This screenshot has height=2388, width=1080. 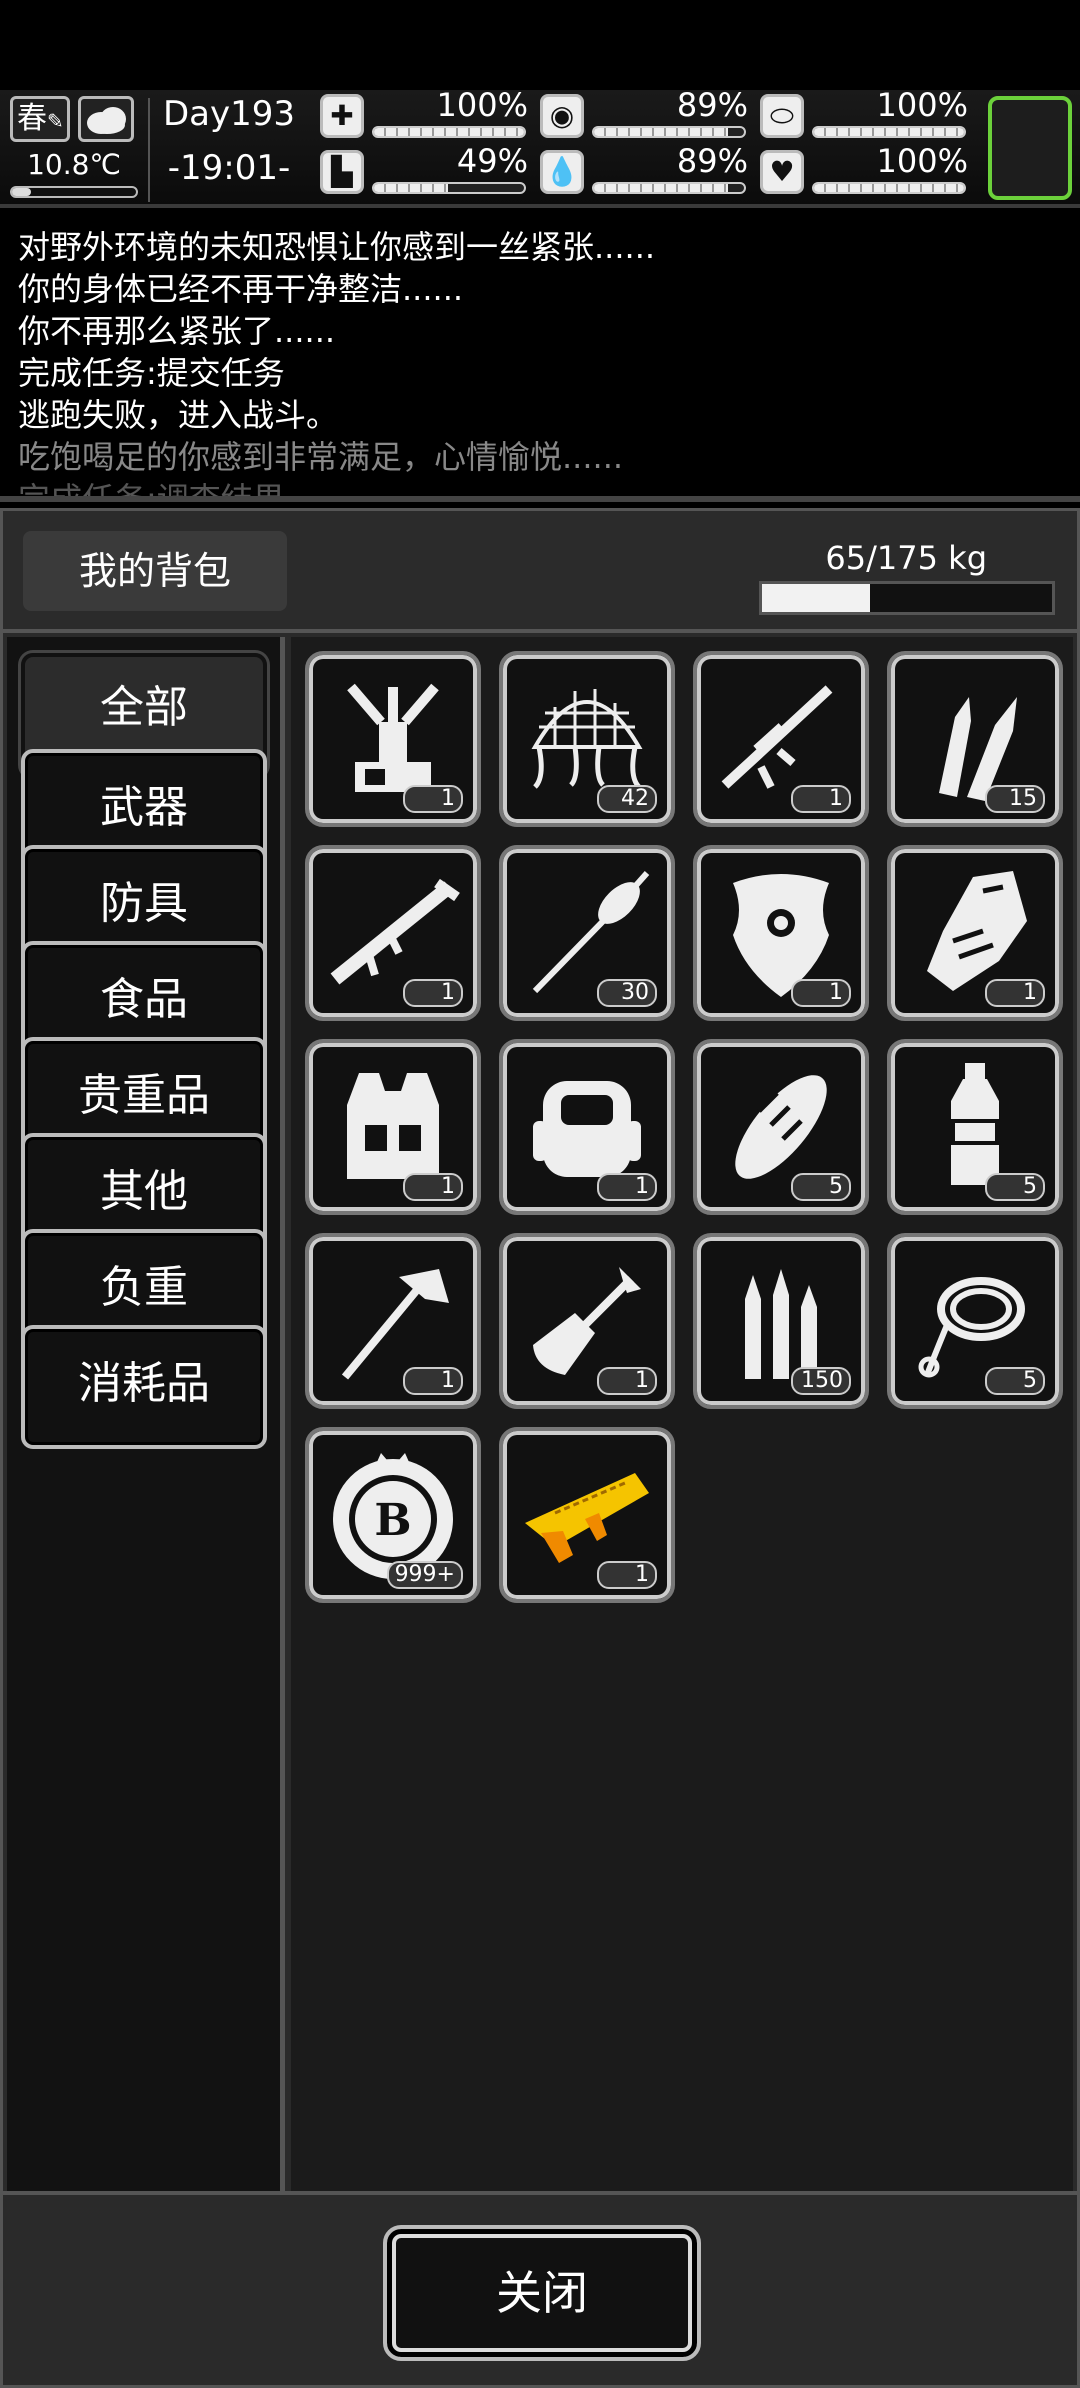 I want to click on weight-label: 65/175 kg, so click(x=906, y=558).